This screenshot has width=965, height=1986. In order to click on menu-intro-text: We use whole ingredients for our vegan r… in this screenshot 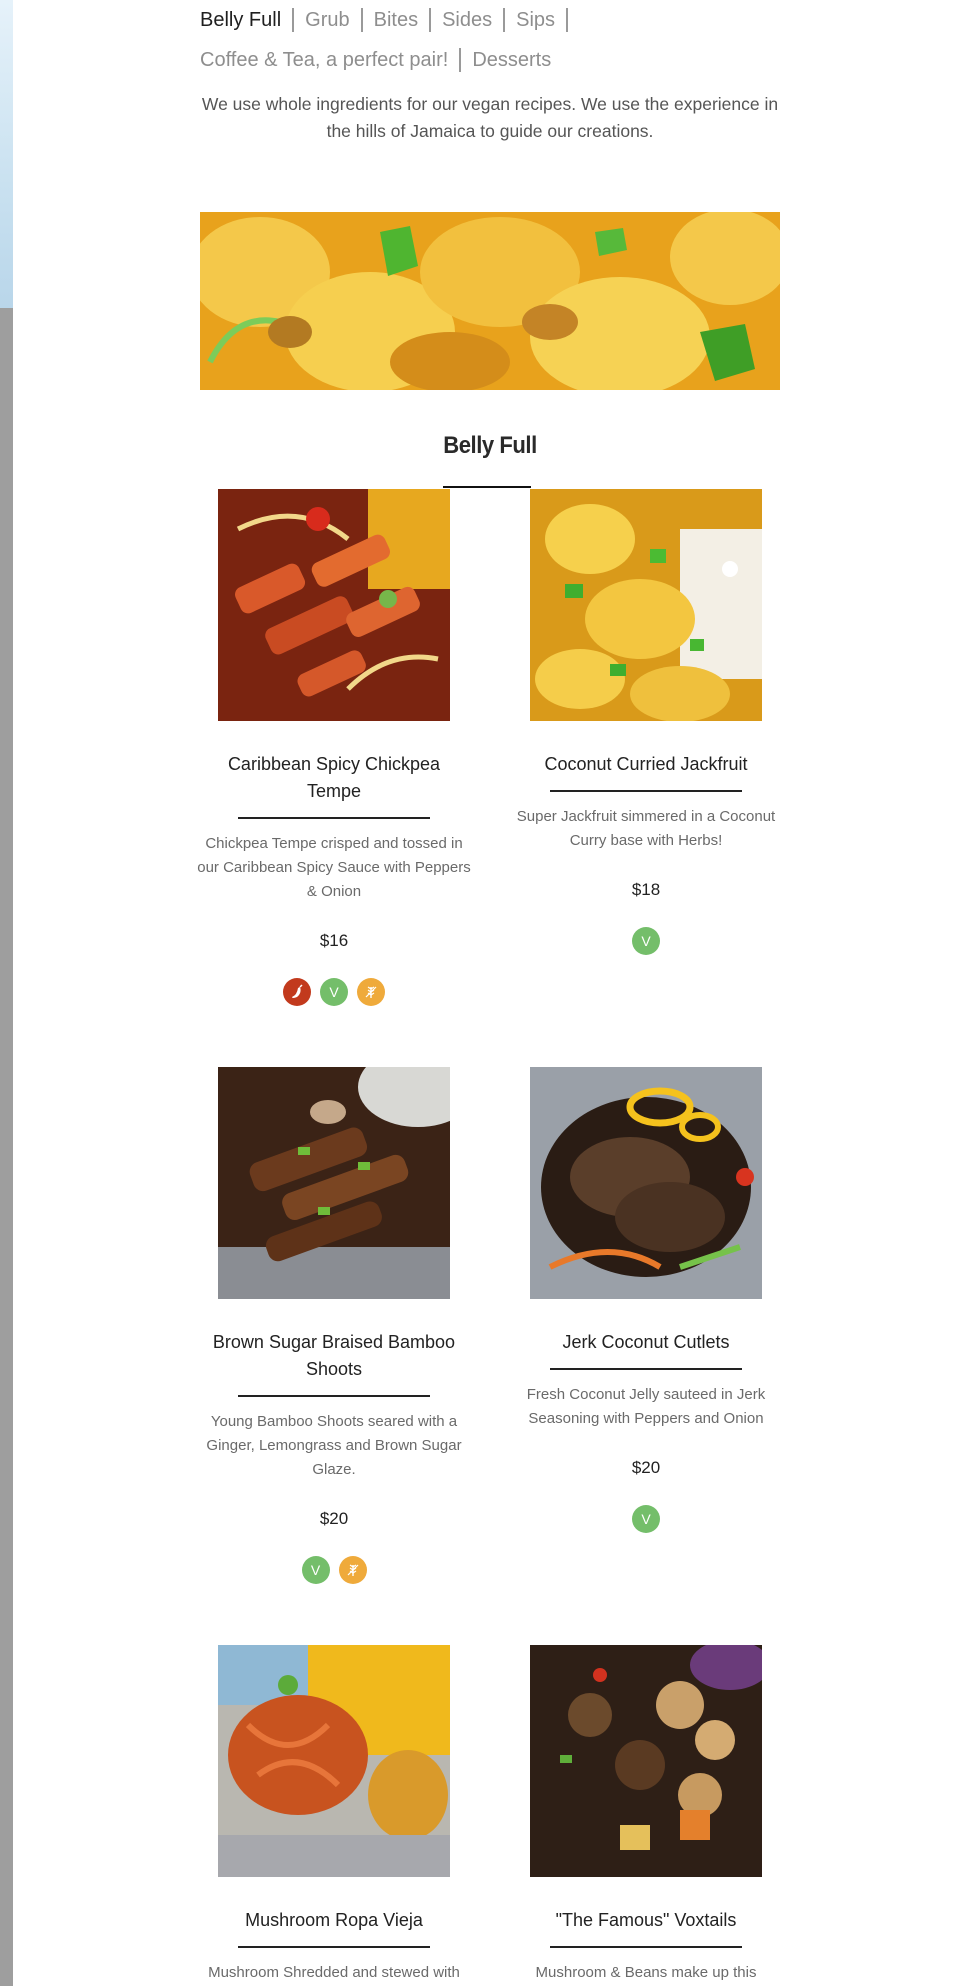, I will do `click(490, 117)`.